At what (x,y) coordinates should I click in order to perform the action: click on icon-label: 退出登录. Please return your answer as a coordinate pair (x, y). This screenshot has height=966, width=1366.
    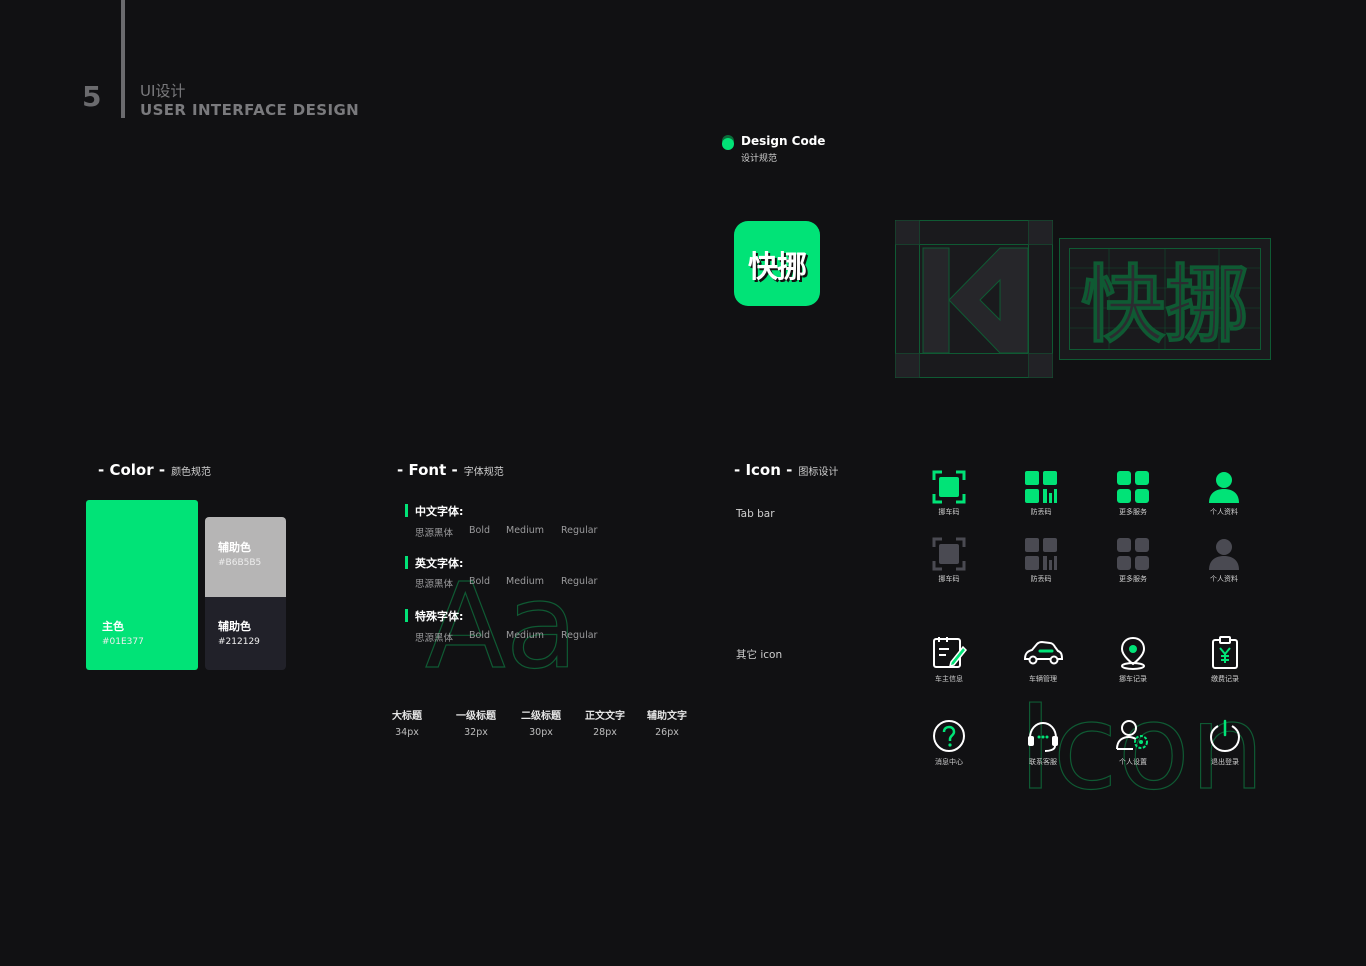
    Looking at the image, I should click on (1225, 762).